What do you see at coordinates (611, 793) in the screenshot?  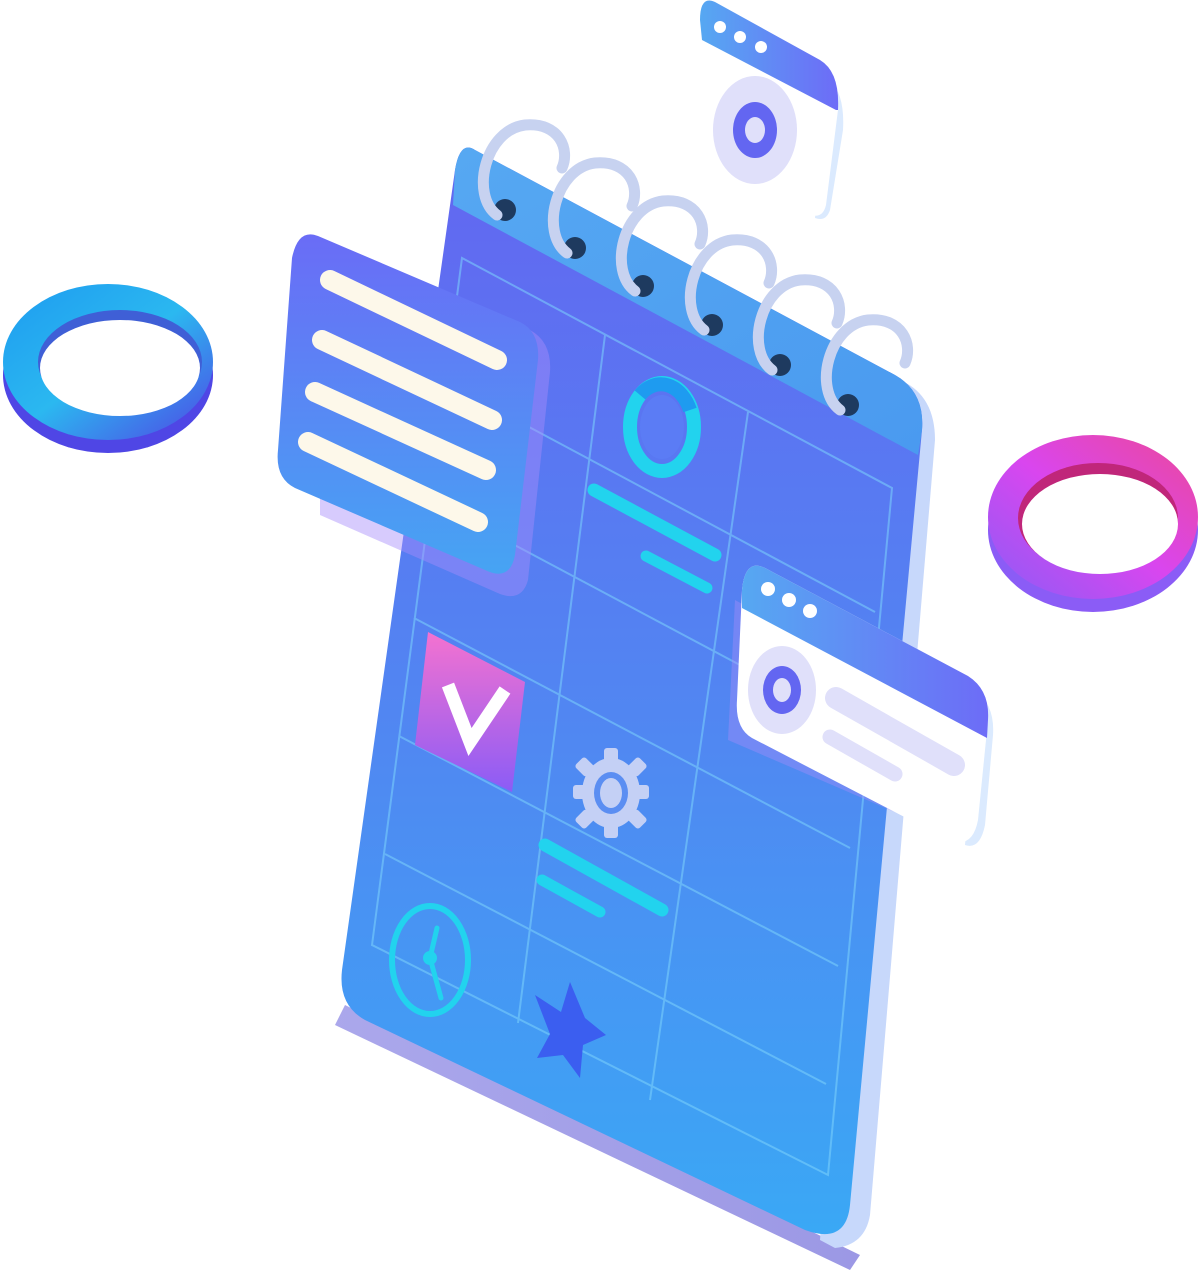 I see `gear-icon` at bounding box center [611, 793].